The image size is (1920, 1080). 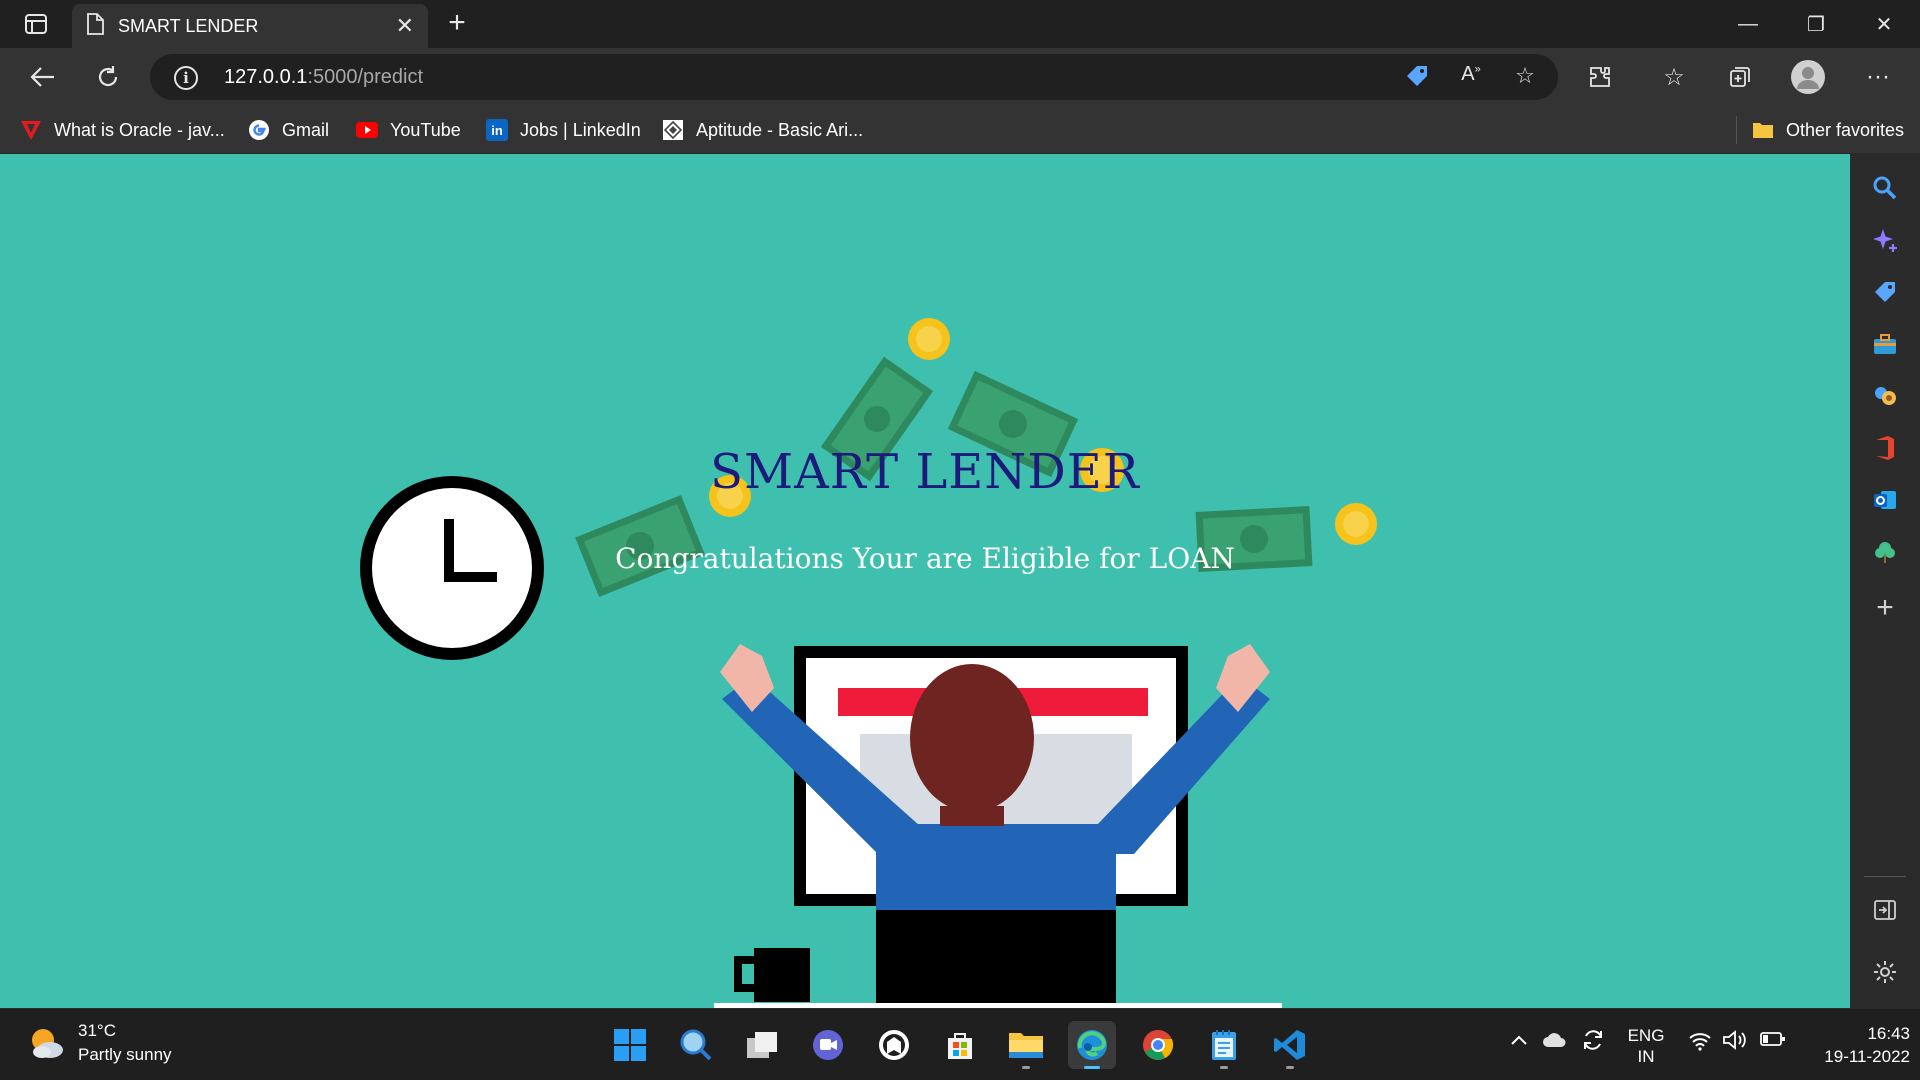 I want to click on tab-smart-lender: SMART LENDER ✕, so click(x=250, y=26).